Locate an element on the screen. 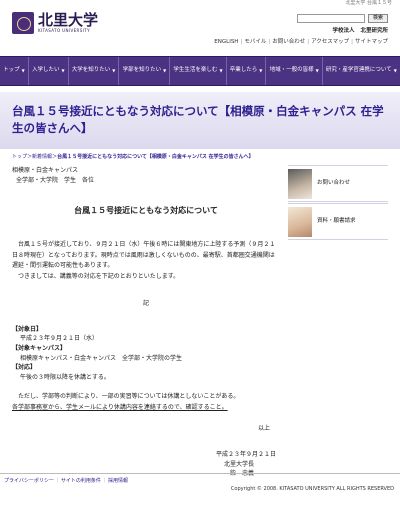  note-line-underlined: 各学部事務室から、学生メールにより休講内容を連絡するので、確認すること。 is located at coordinates (120, 407).